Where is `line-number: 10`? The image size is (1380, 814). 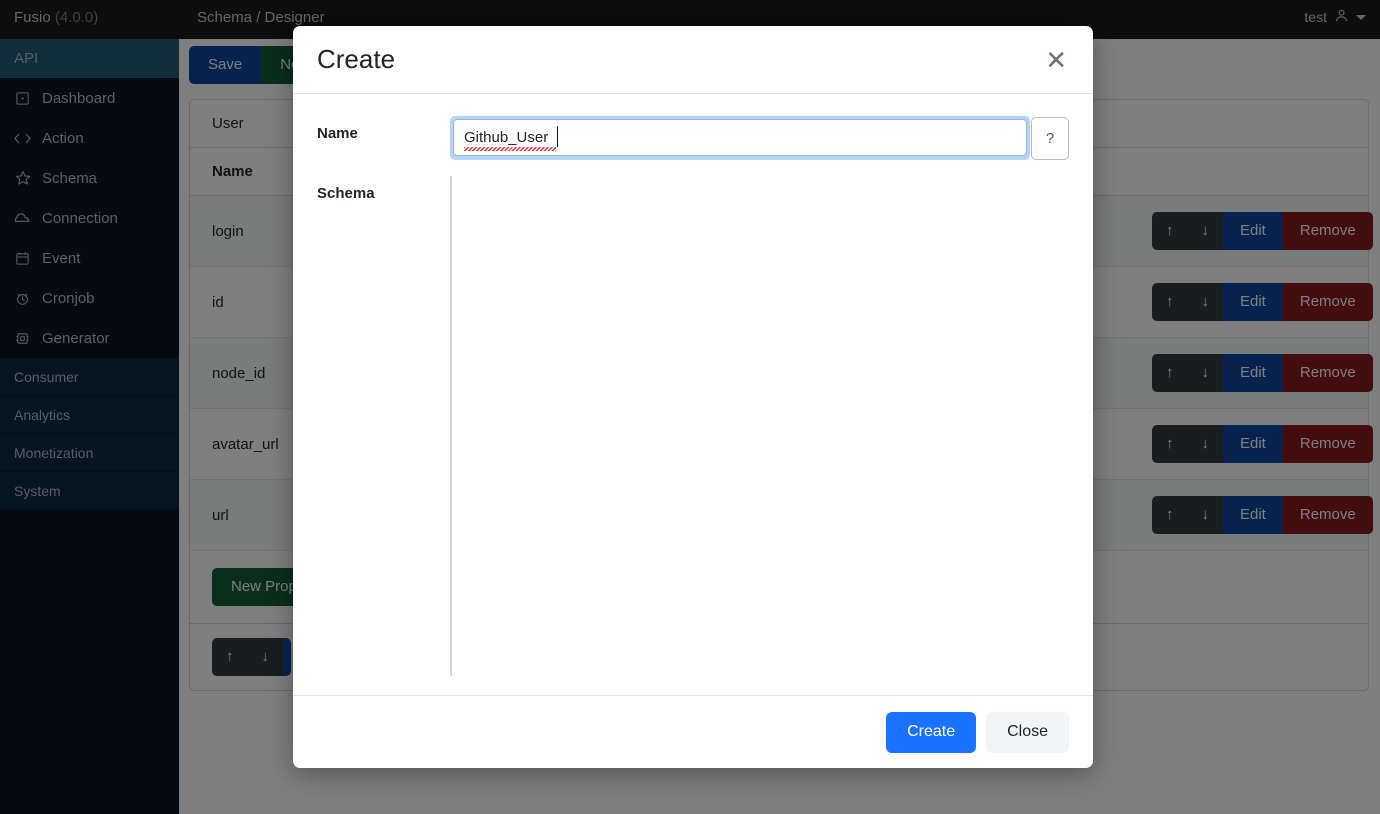
line-number: 10 is located at coordinates (451, 367).